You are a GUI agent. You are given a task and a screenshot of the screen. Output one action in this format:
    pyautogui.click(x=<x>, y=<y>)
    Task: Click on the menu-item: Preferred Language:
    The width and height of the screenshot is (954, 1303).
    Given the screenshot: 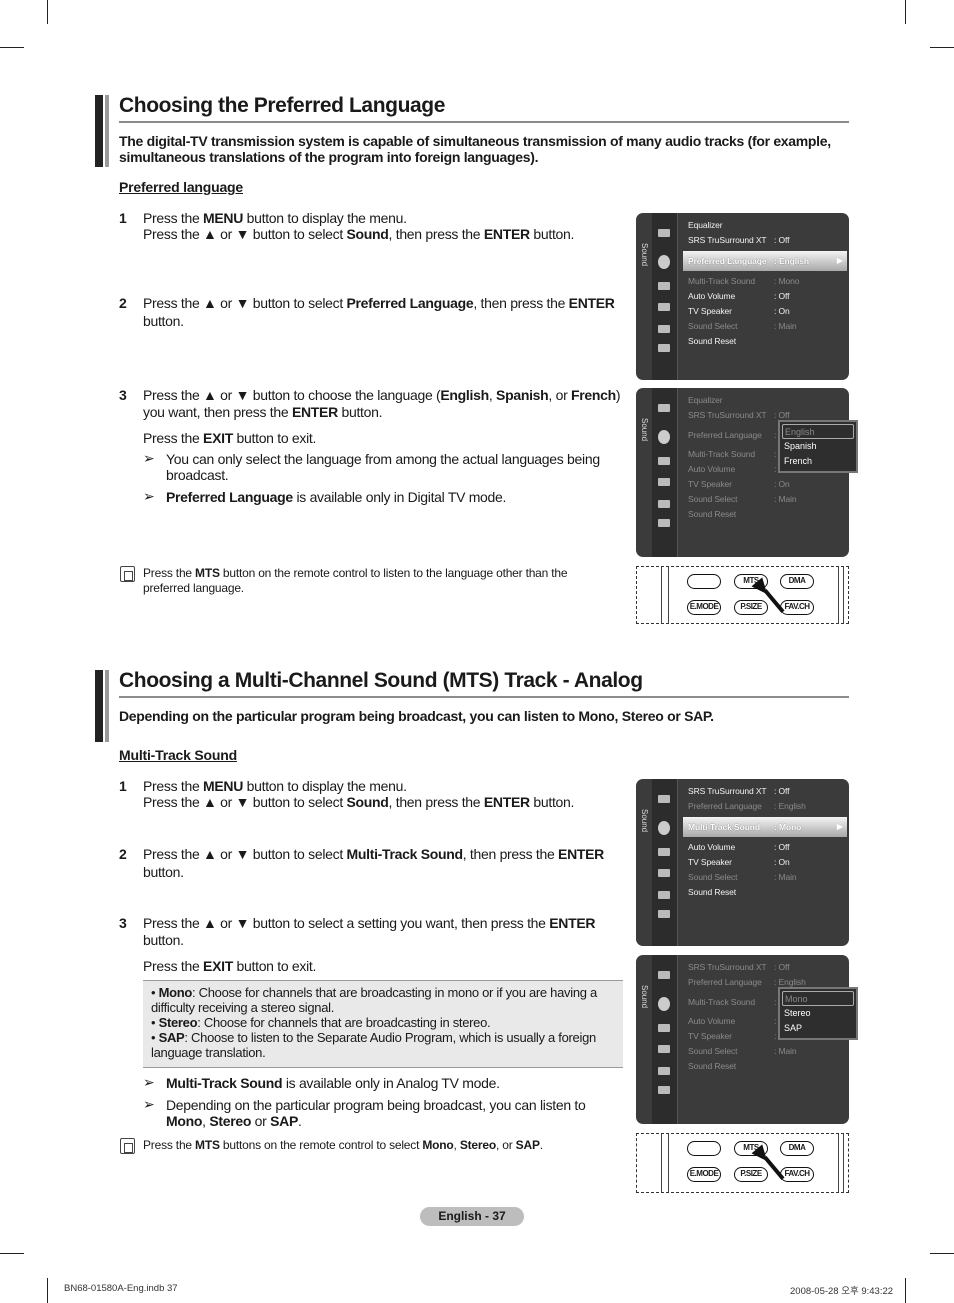 What is the action you would take?
    pyautogui.click(x=732, y=435)
    